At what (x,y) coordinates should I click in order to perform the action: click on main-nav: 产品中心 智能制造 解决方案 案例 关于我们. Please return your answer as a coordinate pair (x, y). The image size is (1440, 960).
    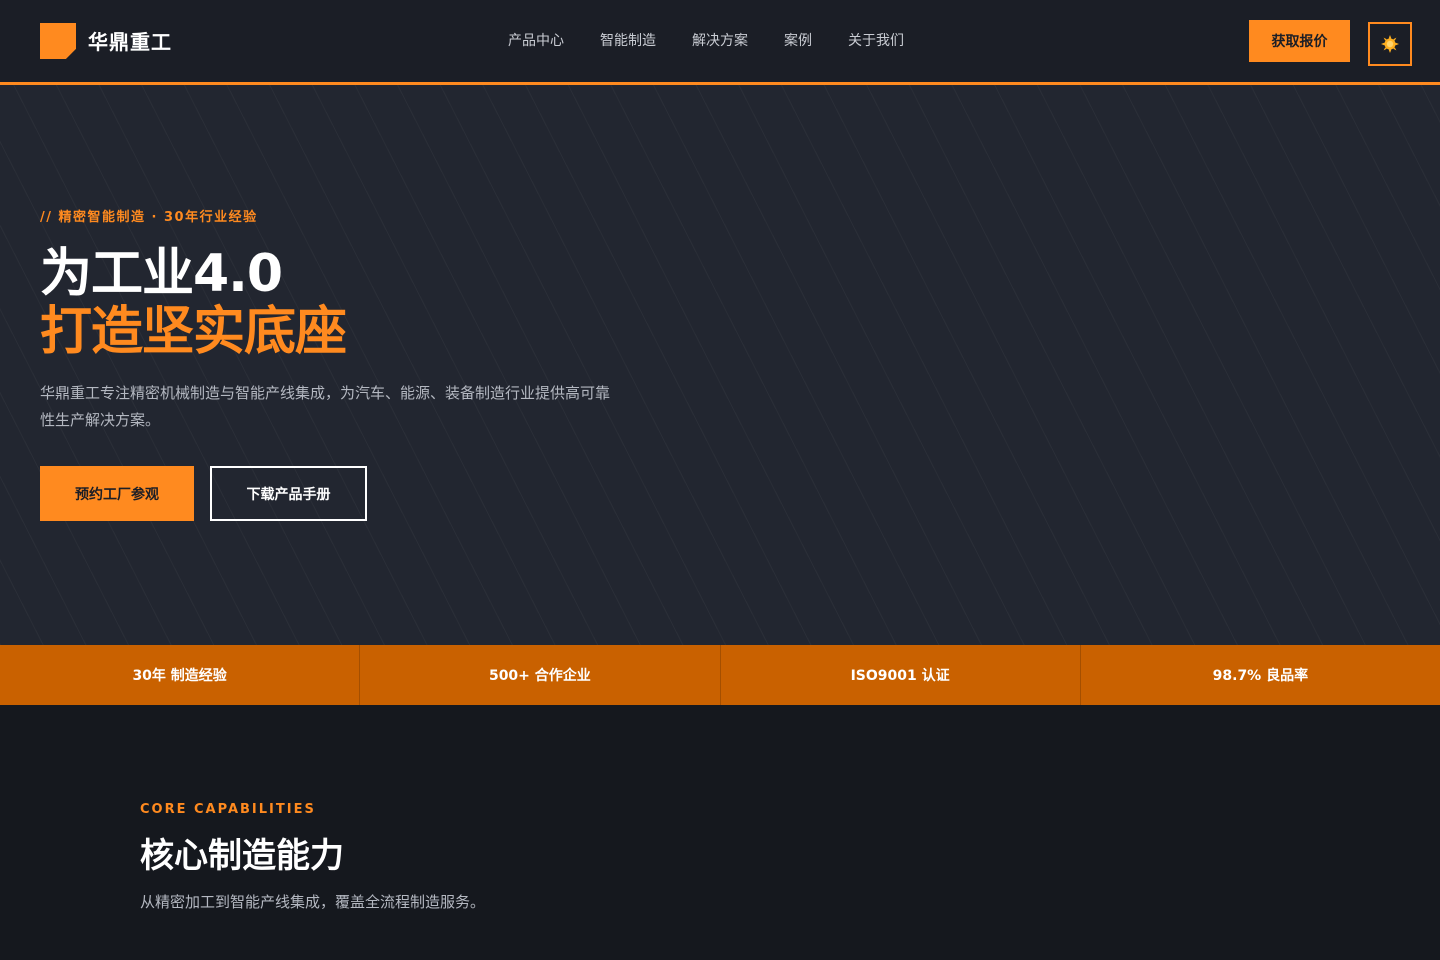
    Looking at the image, I should click on (706, 41).